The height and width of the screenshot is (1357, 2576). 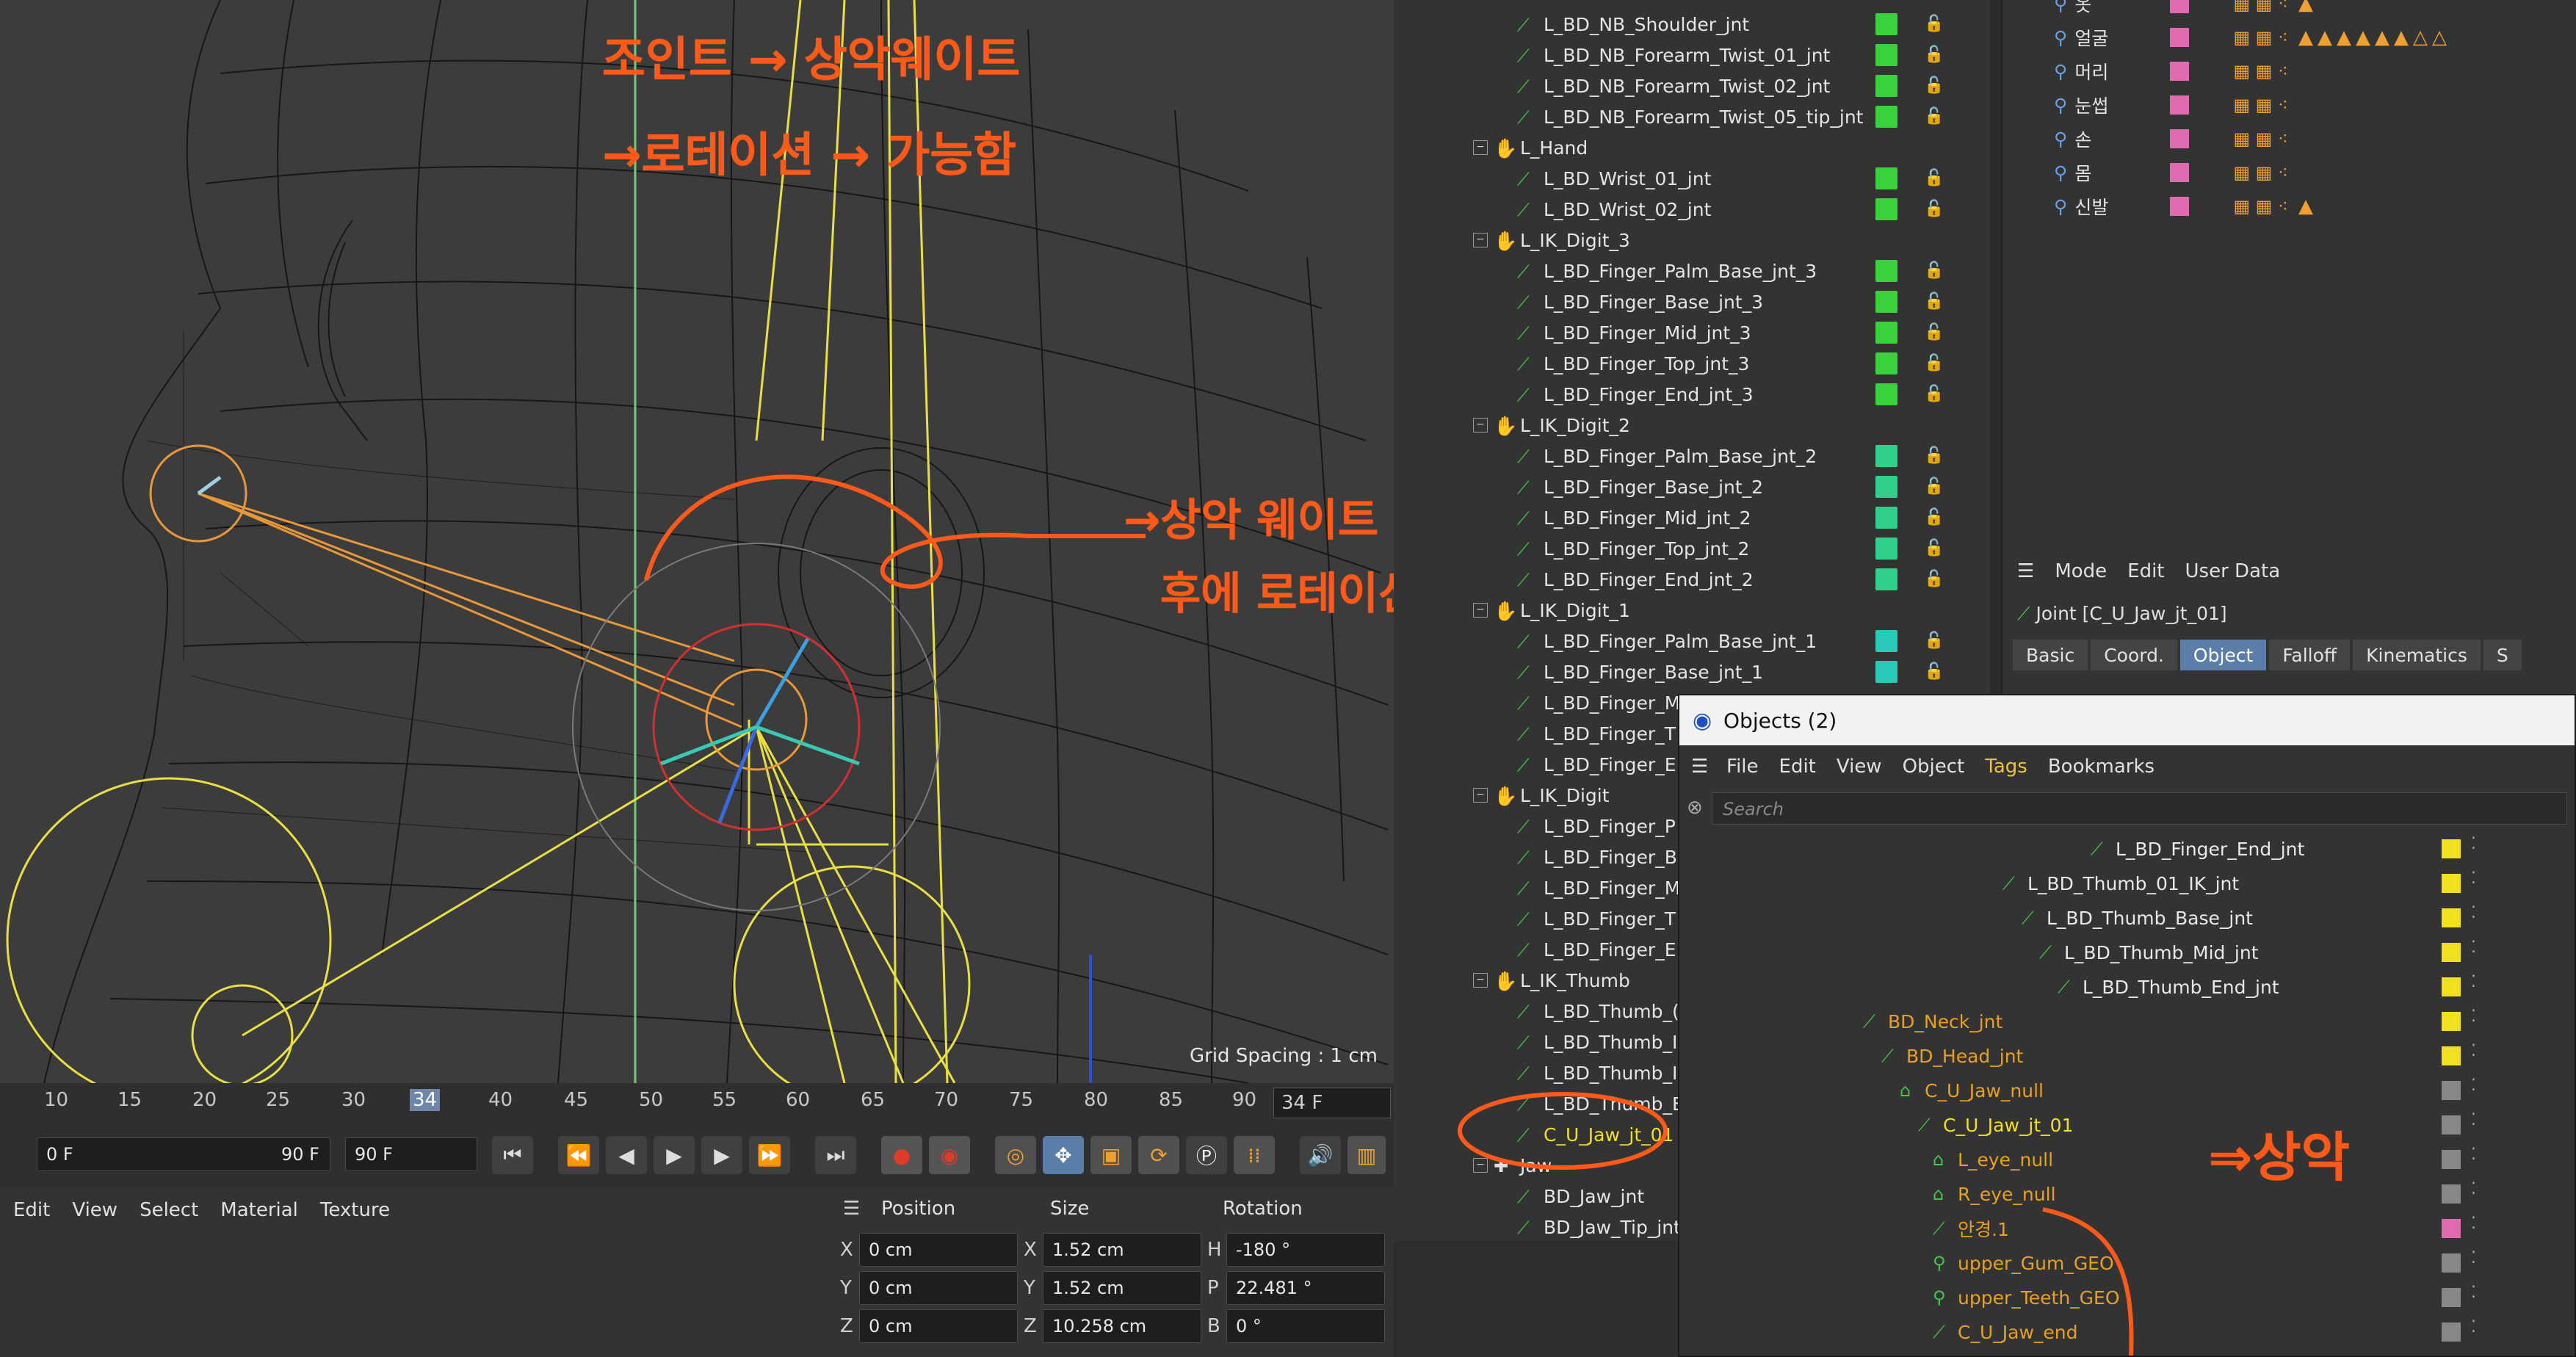 What do you see at coordinates (2127, 1090) in the screenshot?
I see `object-row: ⌂ C_U_Jaw_null ⁚` at bounding box center [2127, 1090].